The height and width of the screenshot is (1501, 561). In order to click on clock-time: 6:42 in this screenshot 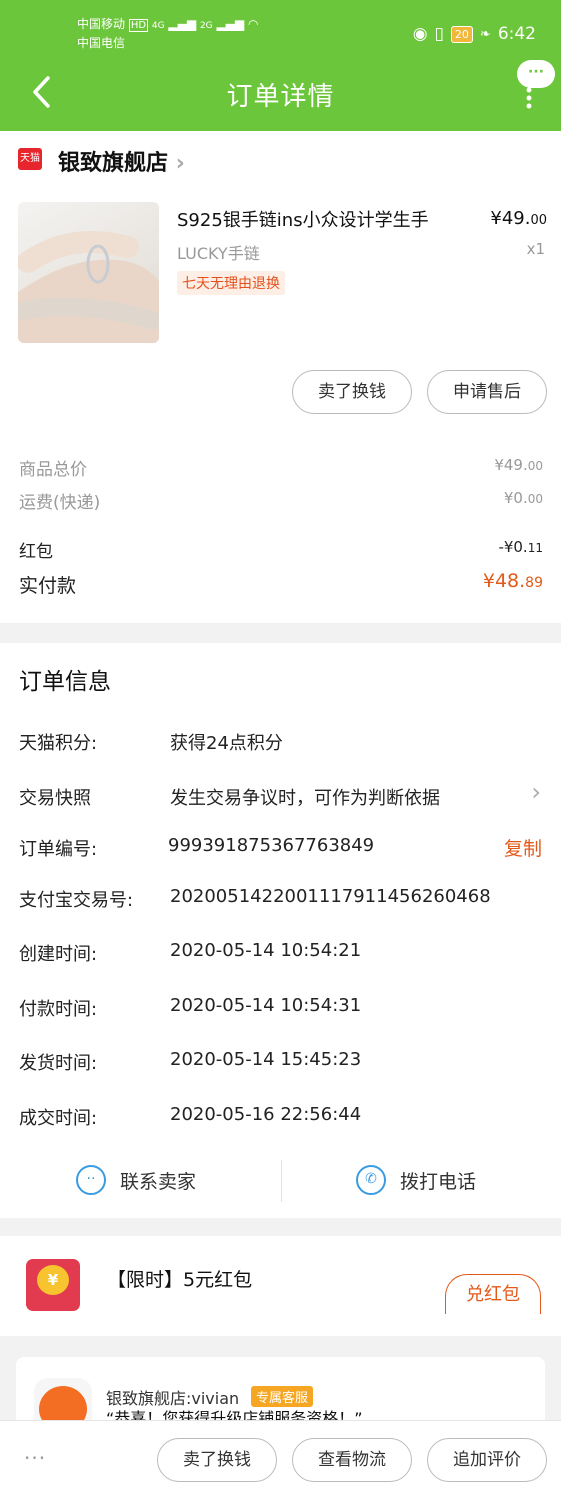, I will do `click(516, 34)`.